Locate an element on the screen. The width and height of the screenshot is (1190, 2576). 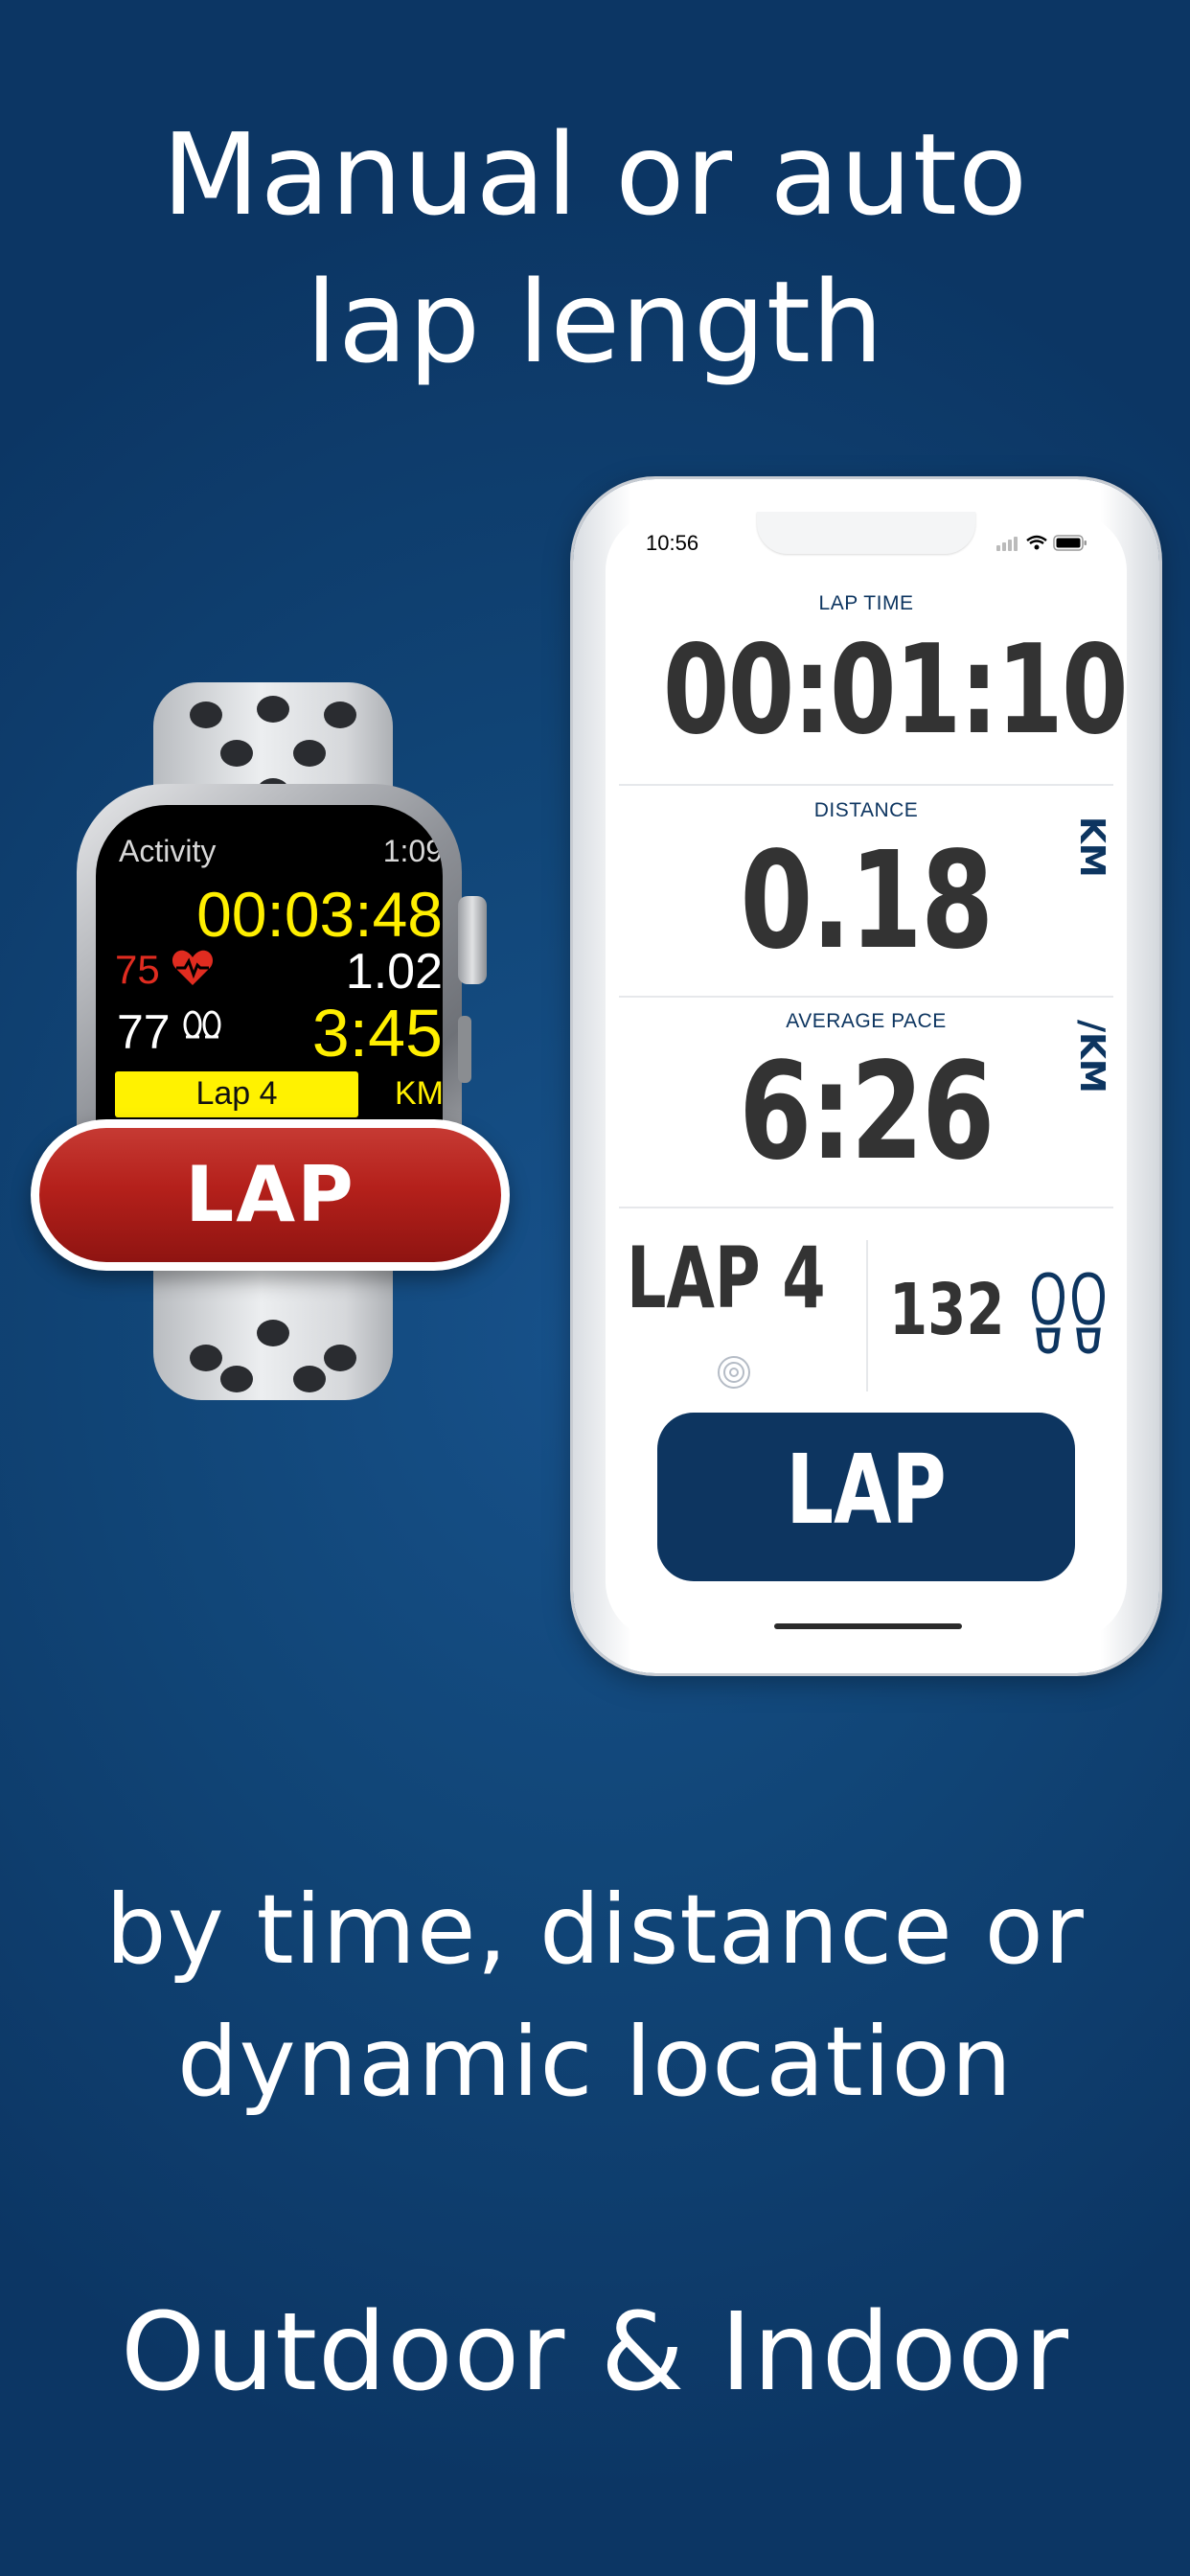
watch-lap-button-label: LAP is located at coordinates (270, 1195).